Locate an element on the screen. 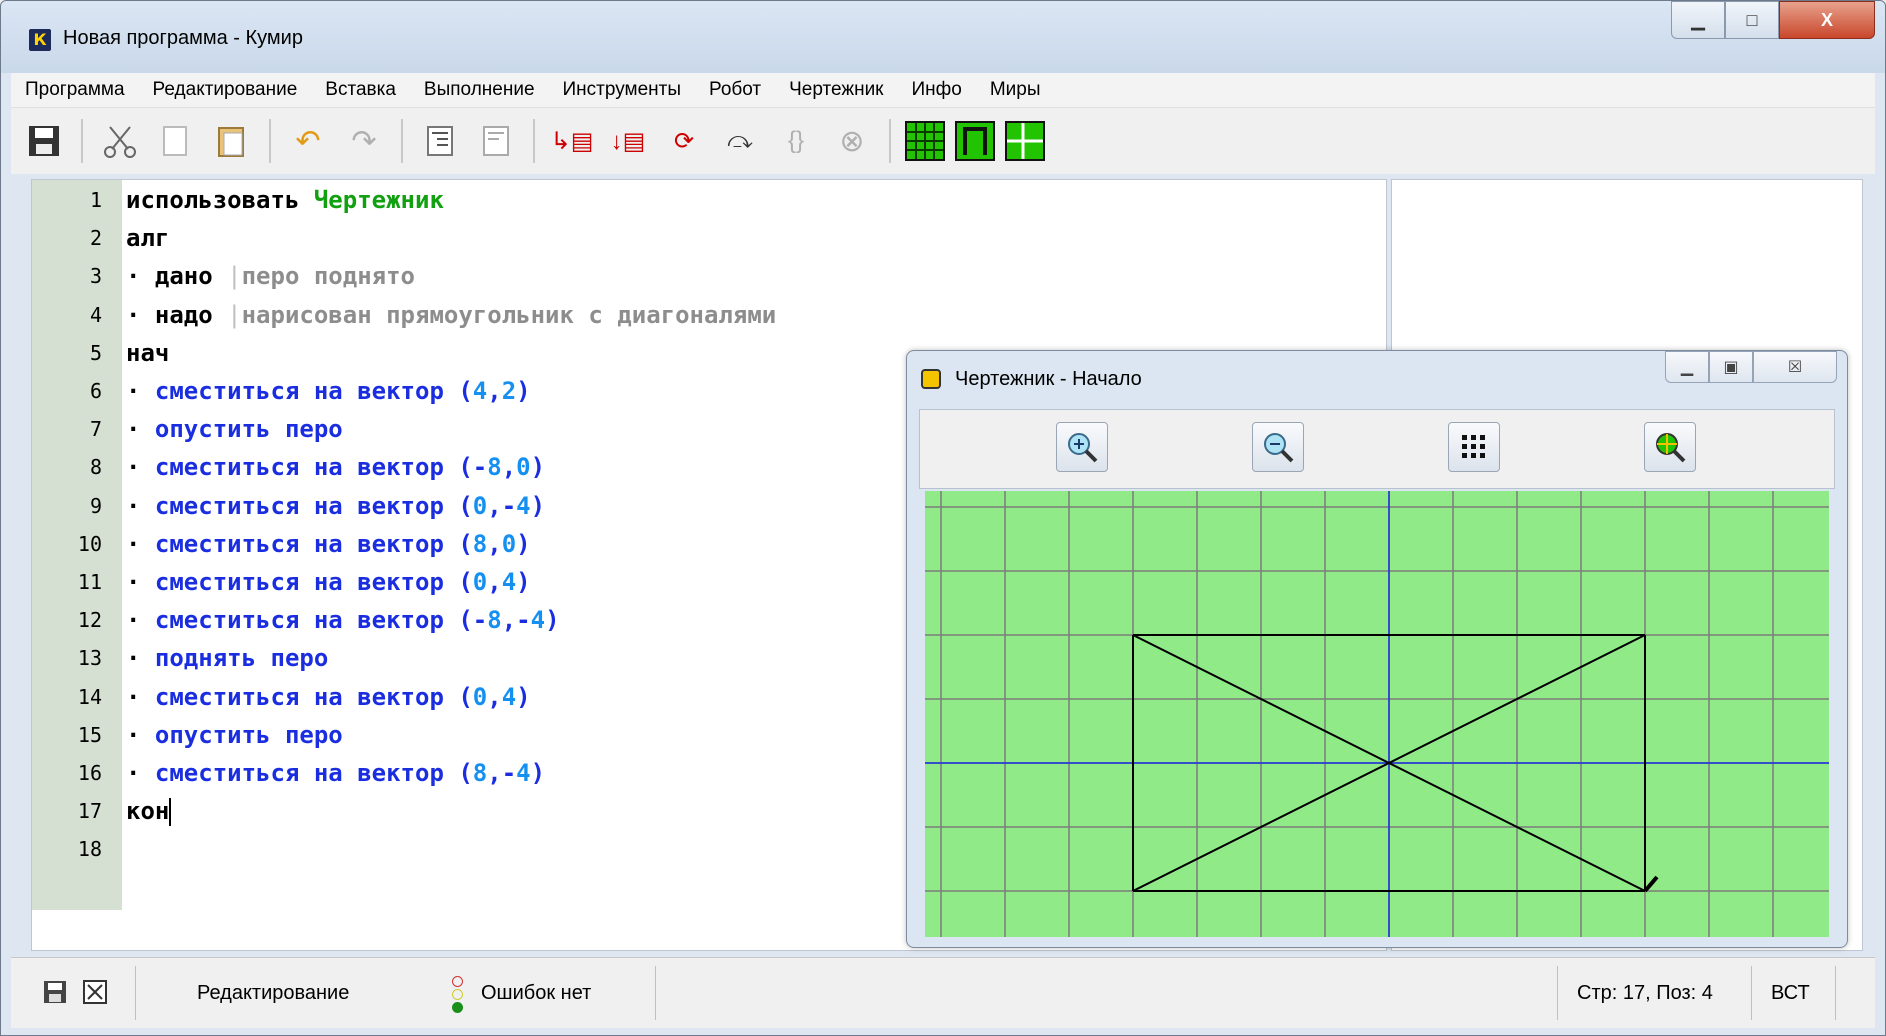  axes-icon is located at coordinates (1025, 141).